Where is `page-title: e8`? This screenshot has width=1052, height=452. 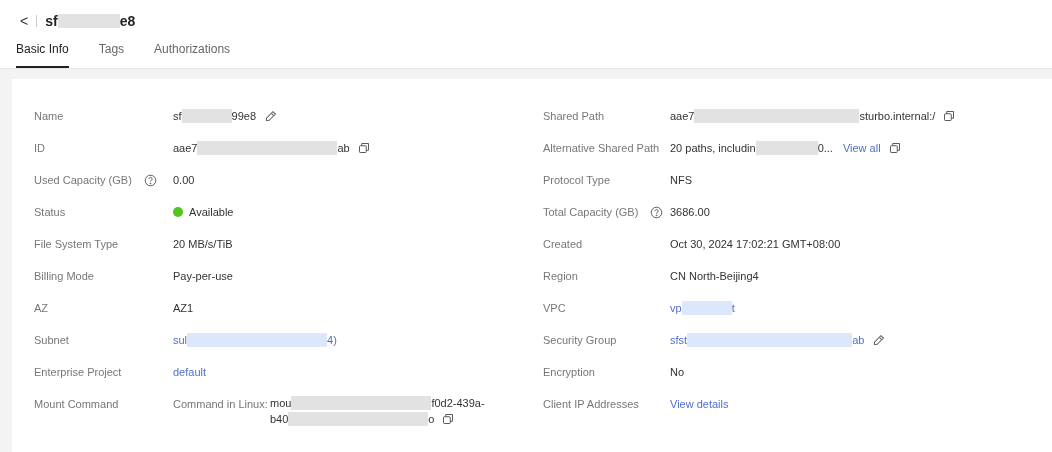
page-title: e8 is located at coordinates (127, 21).